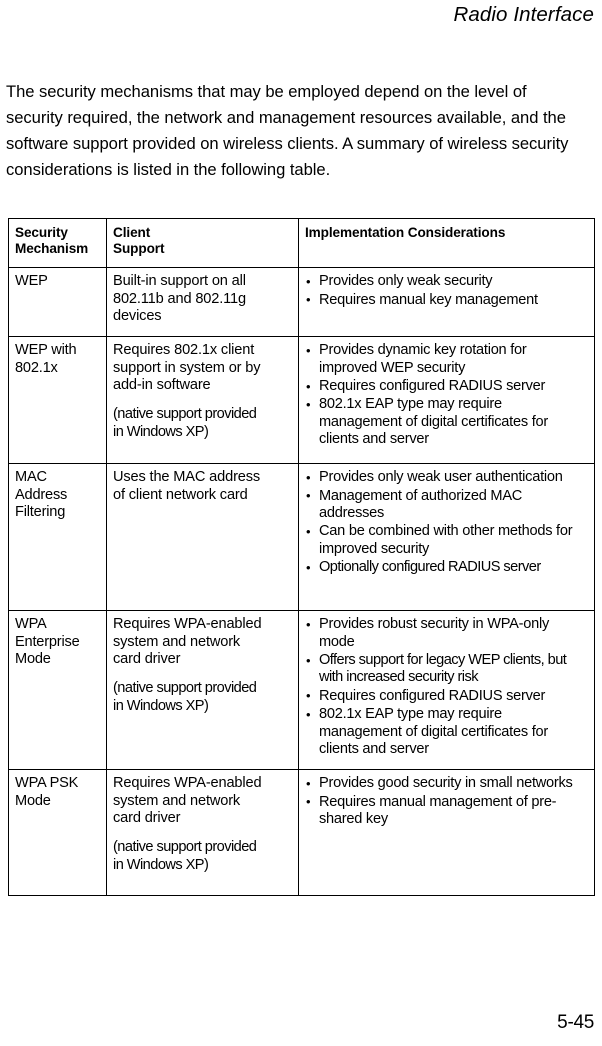  What do you see at coordinates (57, 537) in the screenshot?
I see `cell-security-mechanism: MAC Address Filtering` at bounding box center [57, 537].